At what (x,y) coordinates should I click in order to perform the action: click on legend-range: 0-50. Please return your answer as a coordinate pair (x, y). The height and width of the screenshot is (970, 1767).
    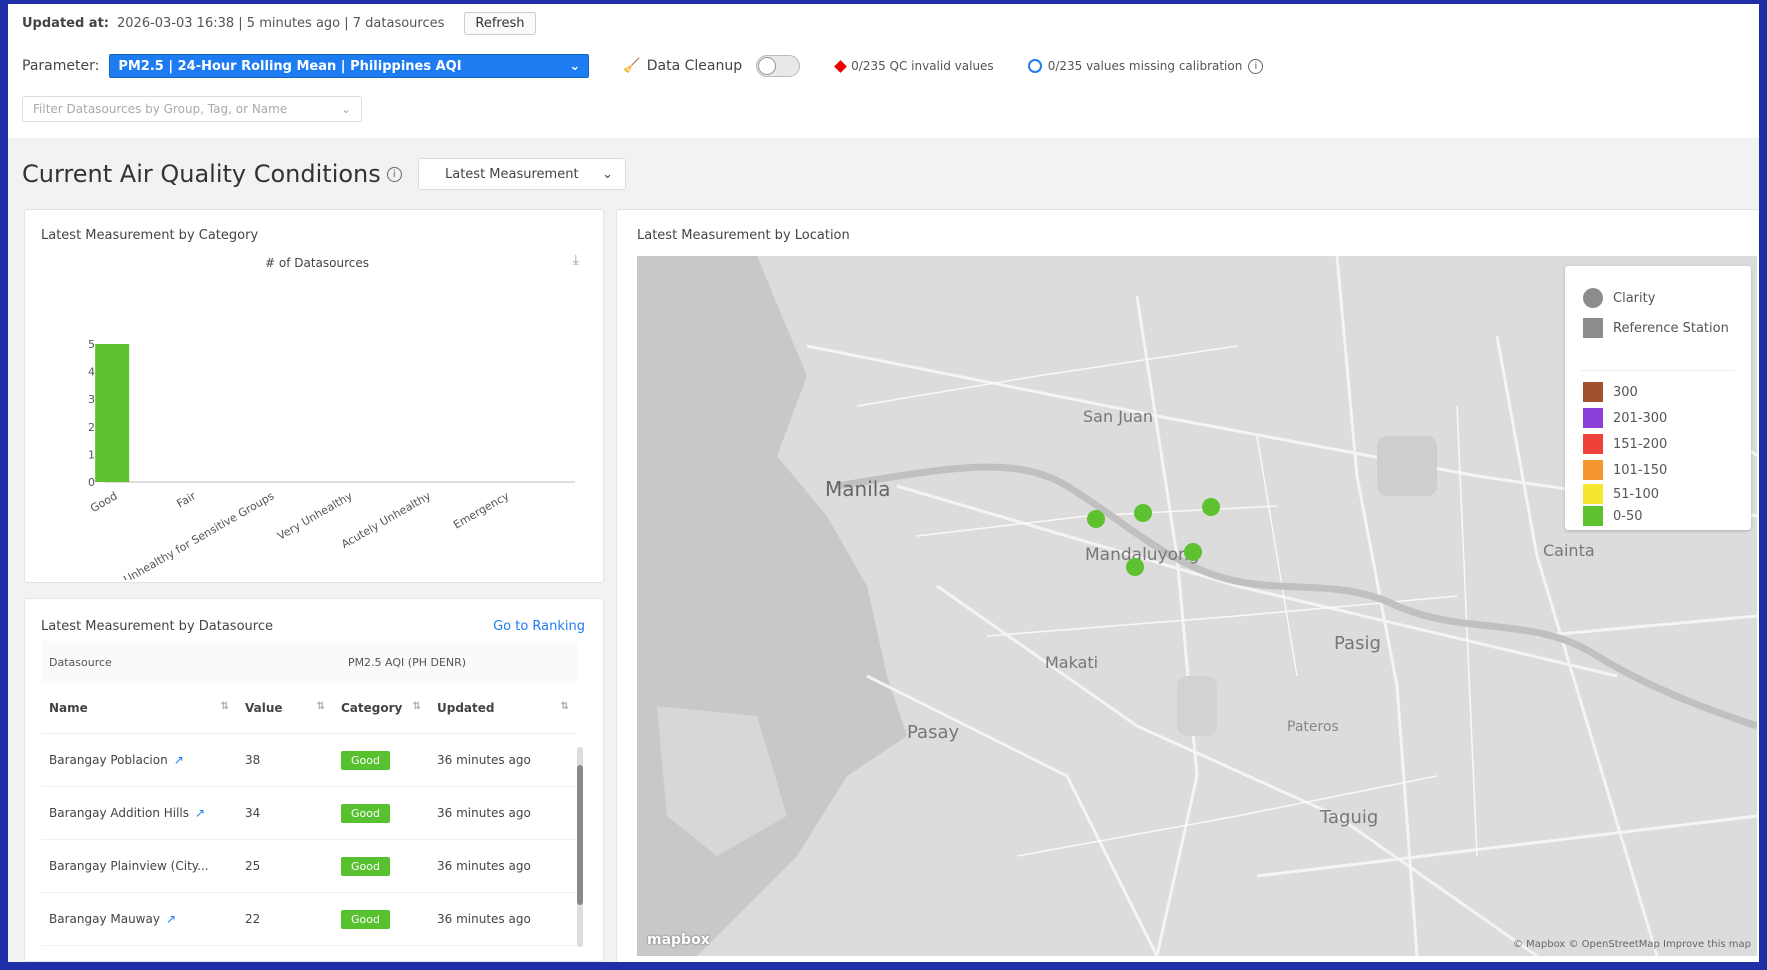
    Looking at the image, I should click on (1613, 516).